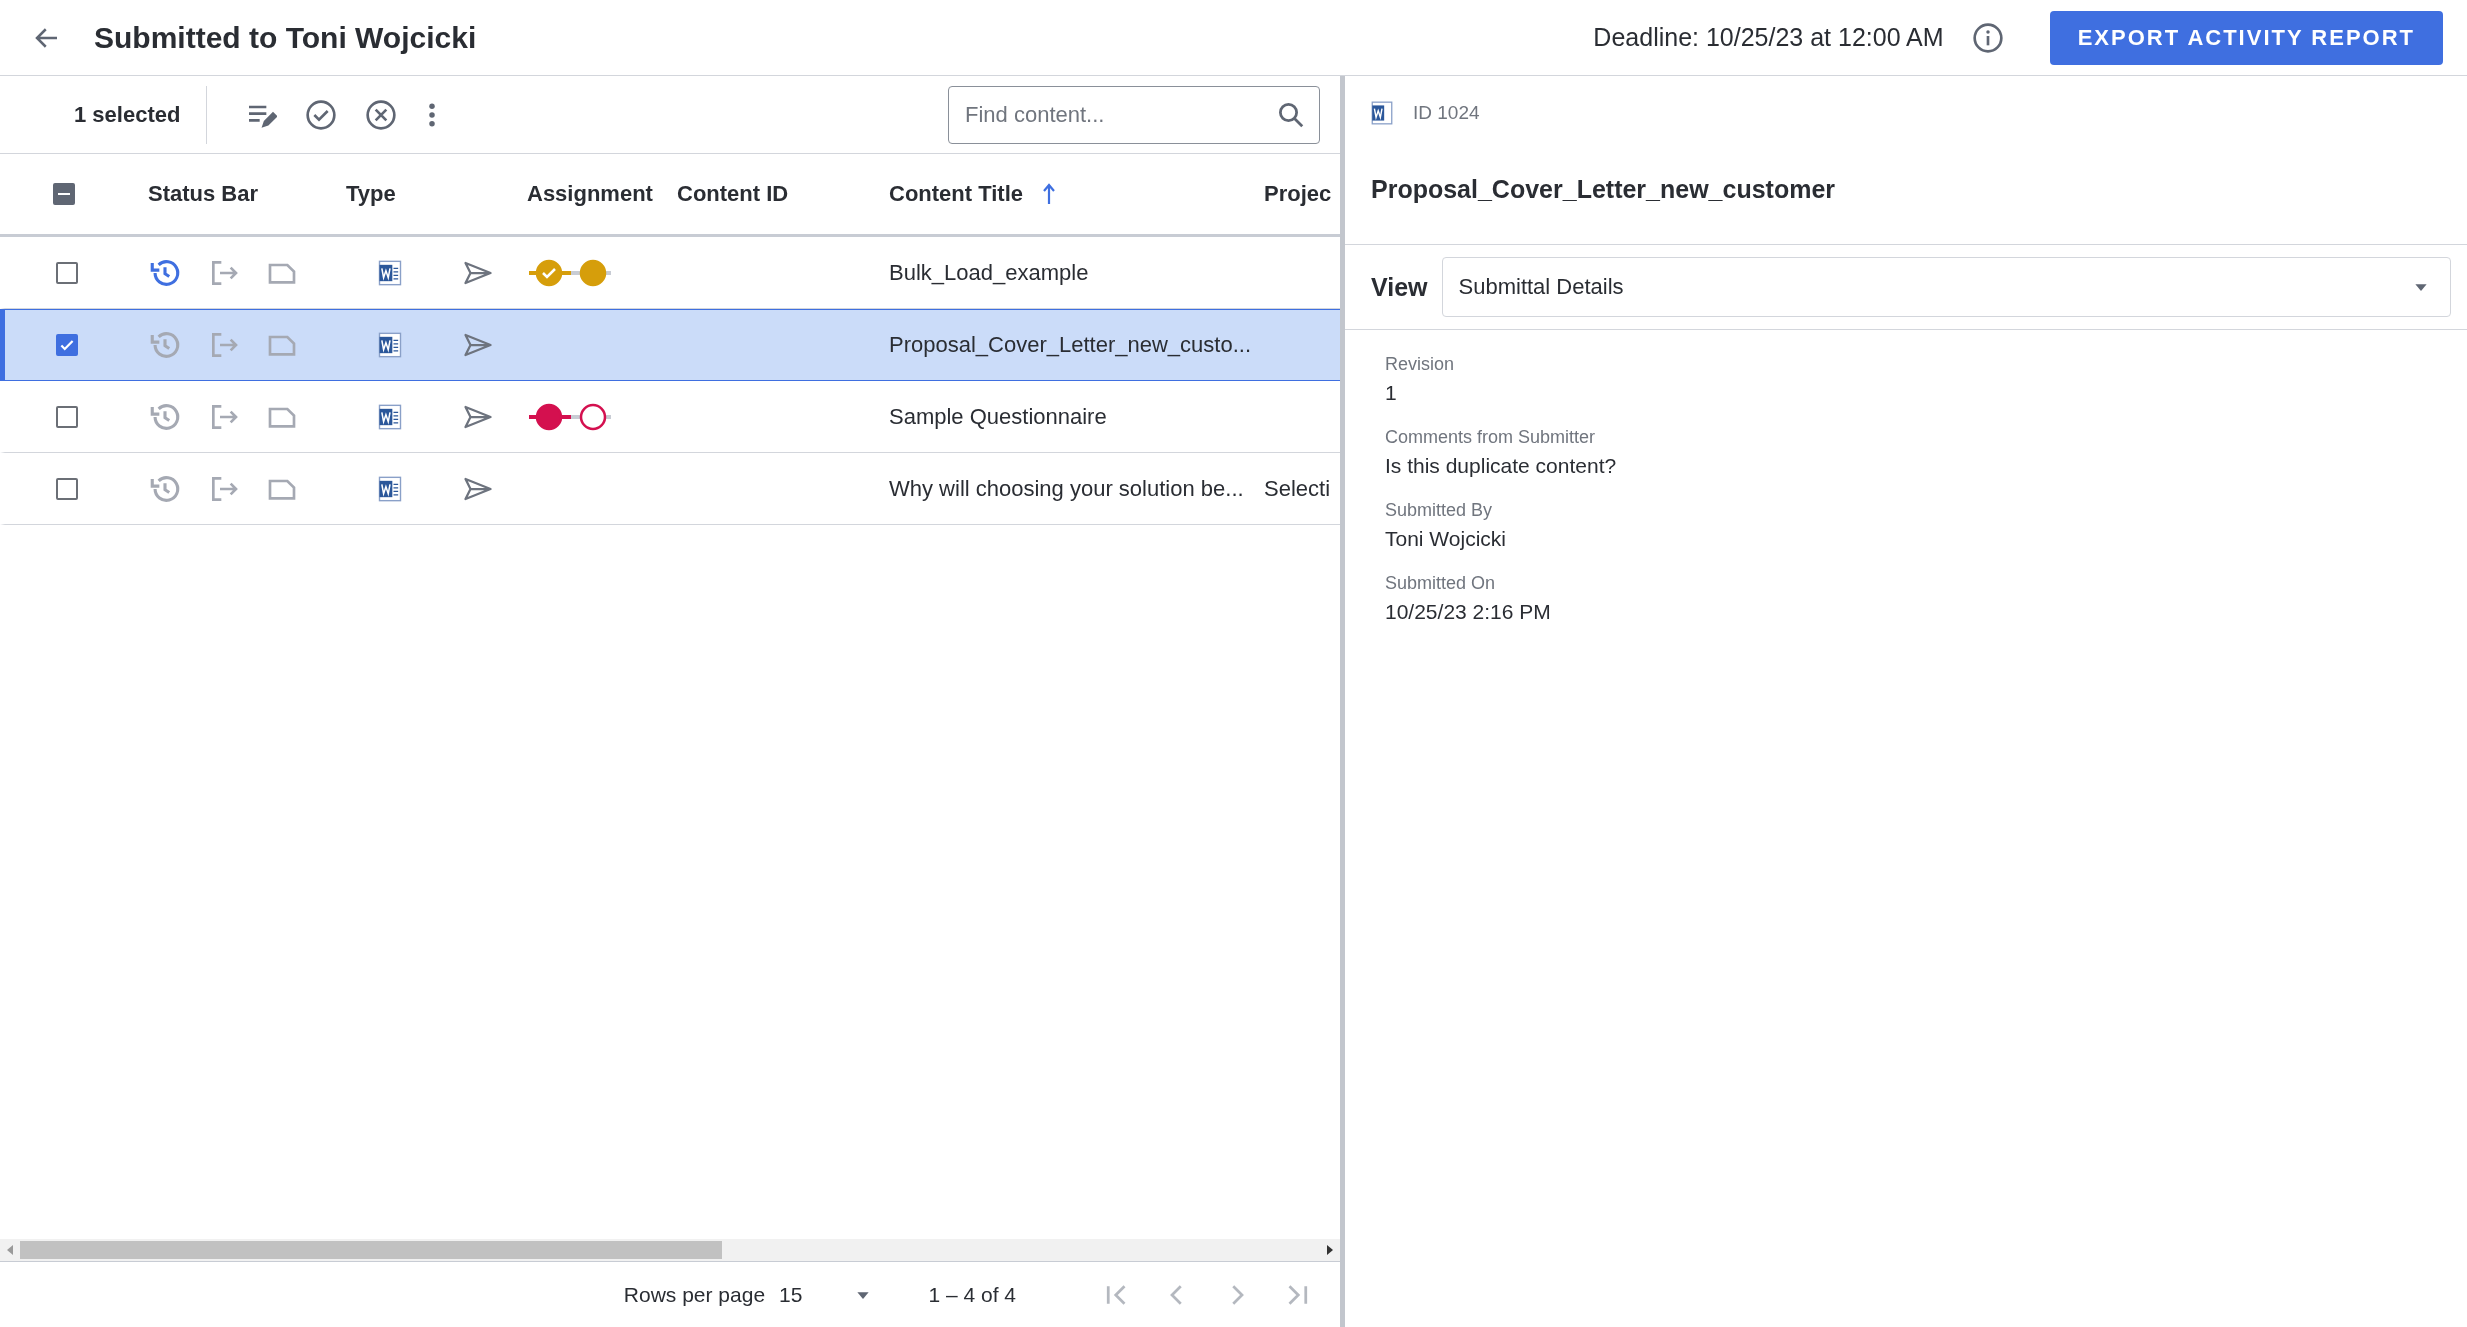  I want to click on detail-title: Proposal_Cover_Letter_new_customer, so click(1906, 189).